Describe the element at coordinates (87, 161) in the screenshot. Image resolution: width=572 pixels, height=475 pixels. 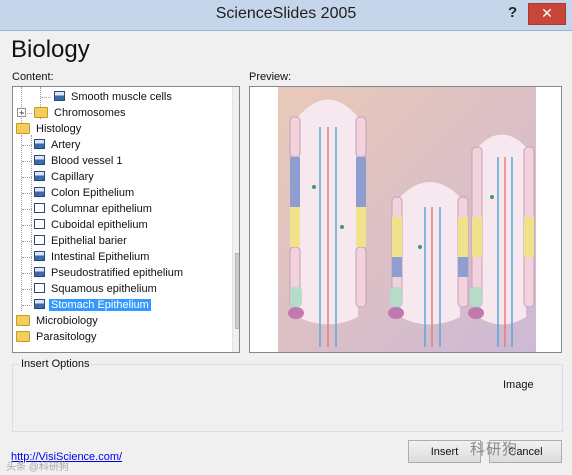
I see `tree-item-label: Blood vessel 1` at that location.